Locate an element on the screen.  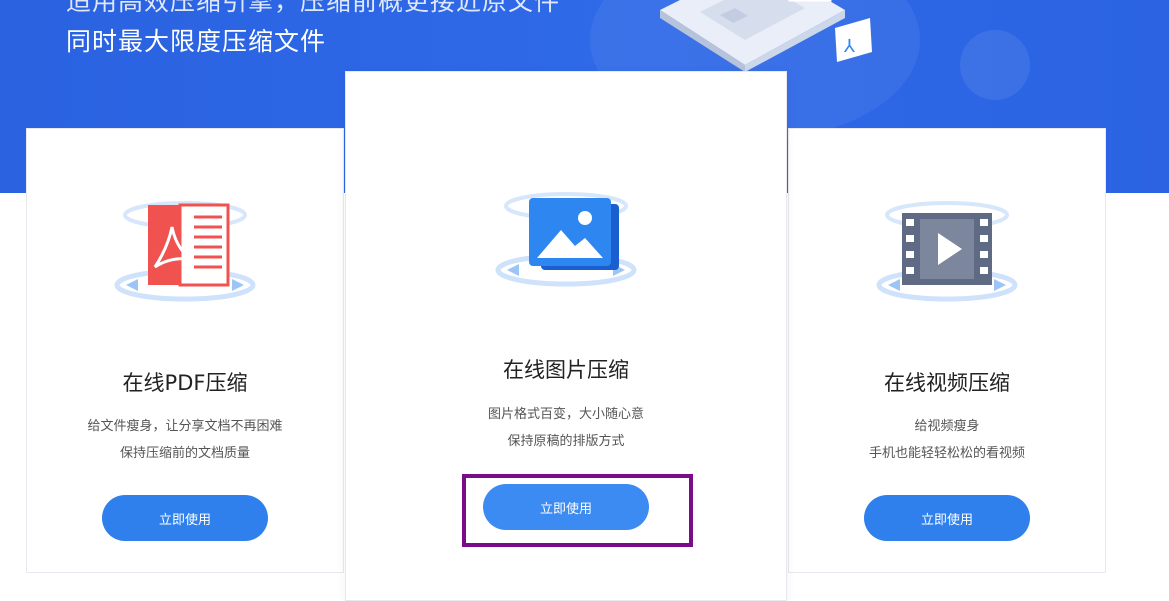
card-description: 给视频瘦身 手机也能轻轻松松的看视频 is located at coordinates (947, 440).